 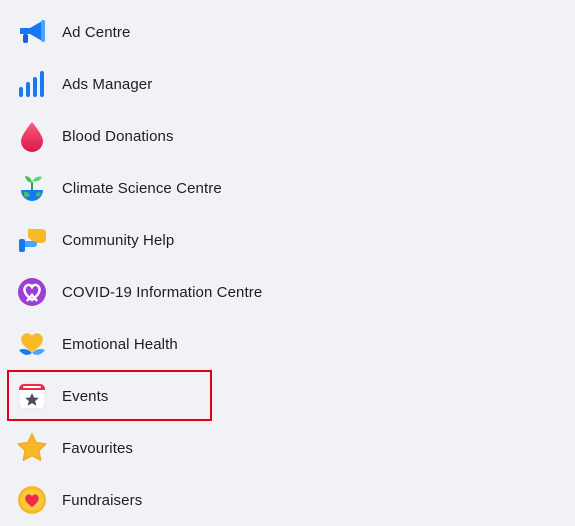 I want to click on menu-item-blood-donations: Blood Donations, so click(x=288, y=136).